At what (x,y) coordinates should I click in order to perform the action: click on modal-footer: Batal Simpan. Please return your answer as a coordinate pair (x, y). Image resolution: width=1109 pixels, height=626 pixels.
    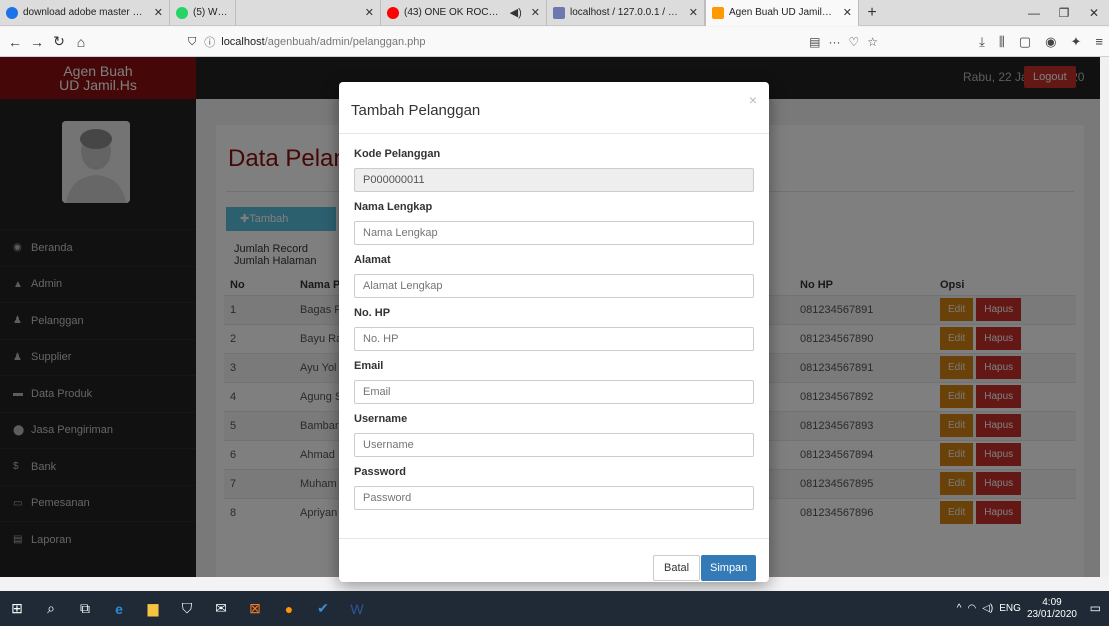
    Looking at the image, I should click on (554, 560).